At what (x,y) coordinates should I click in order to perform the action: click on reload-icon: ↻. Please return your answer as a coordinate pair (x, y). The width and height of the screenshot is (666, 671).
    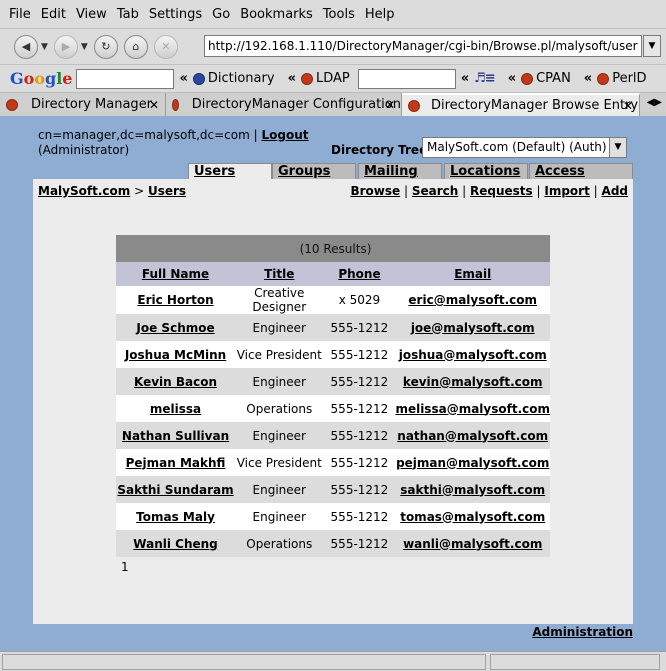
    Looking at the image, I should click on (105, 46).